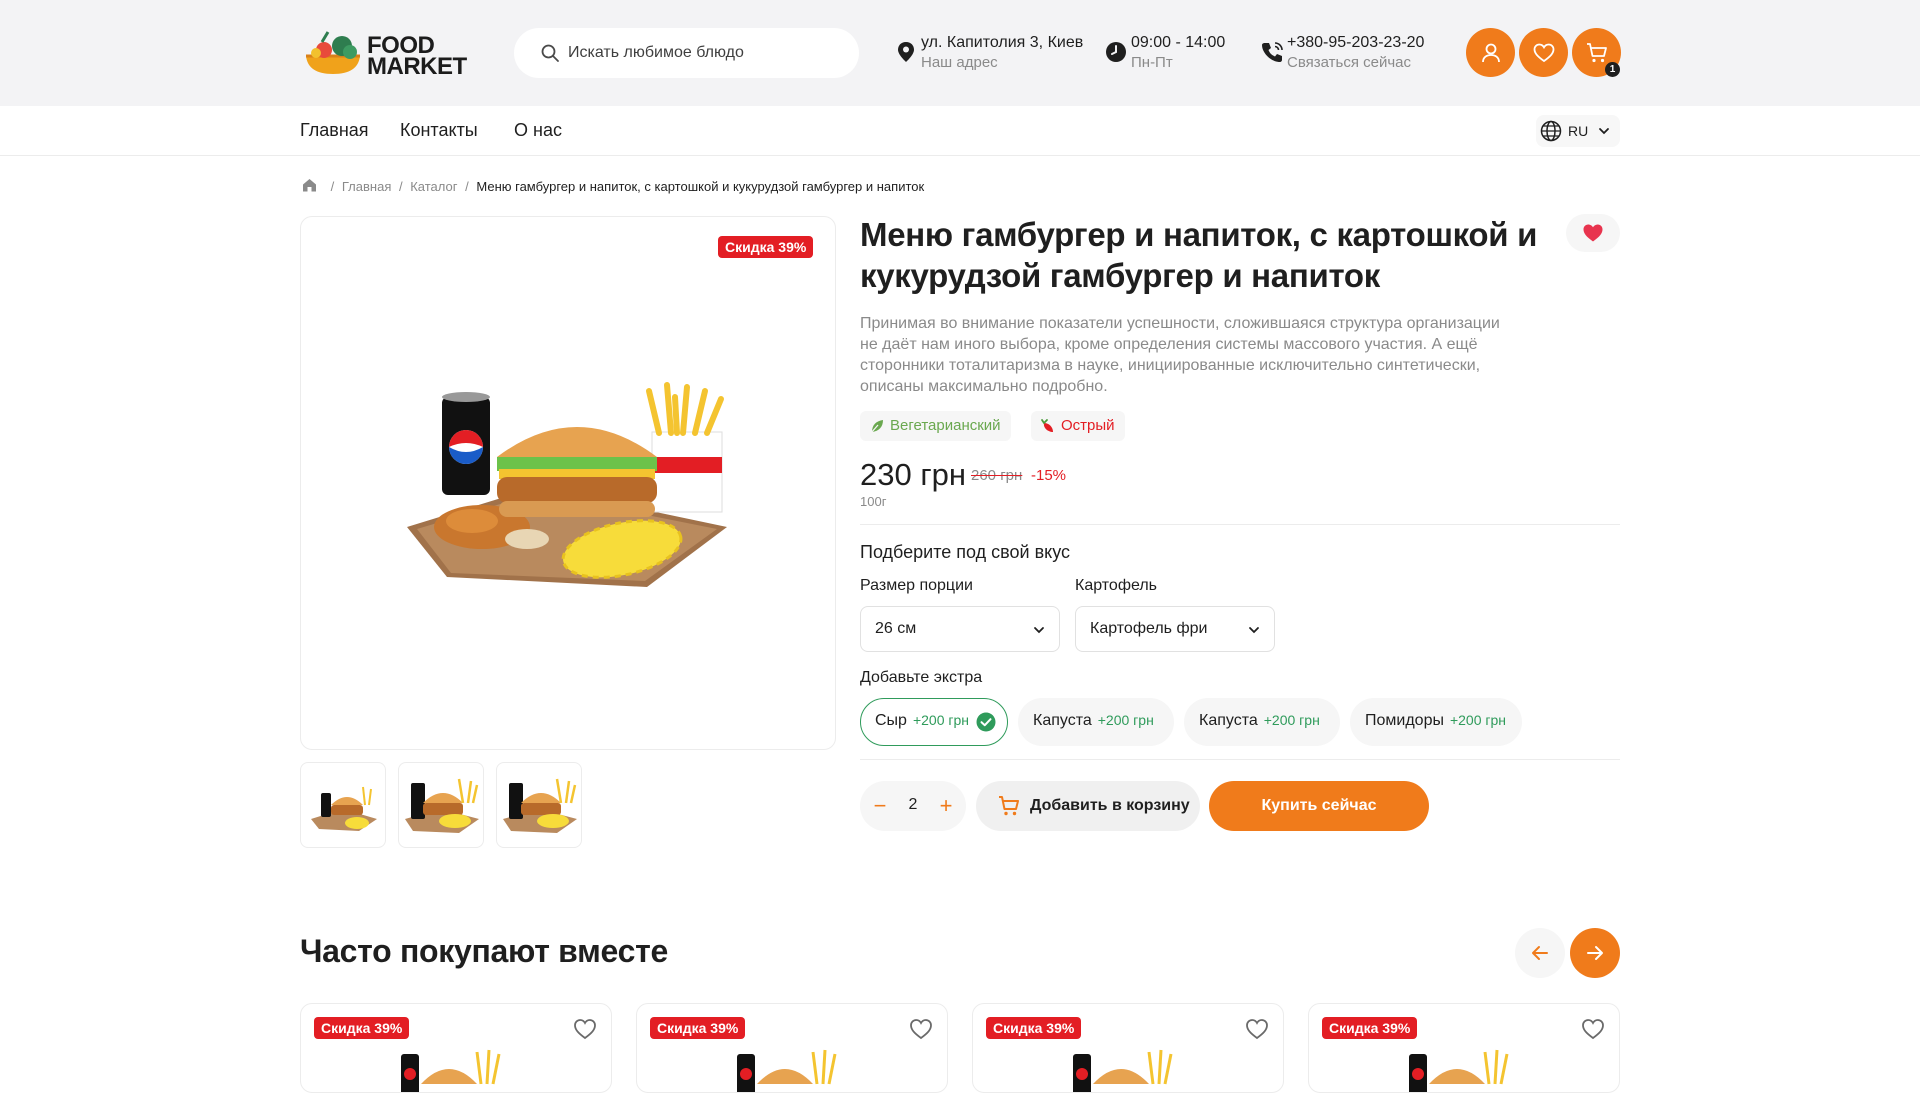 The image size is (1920, 1093). What do you see at coordinates (876, 427) in the screenshot?
I see `leaf-icon` at bounding box center [876, 427].